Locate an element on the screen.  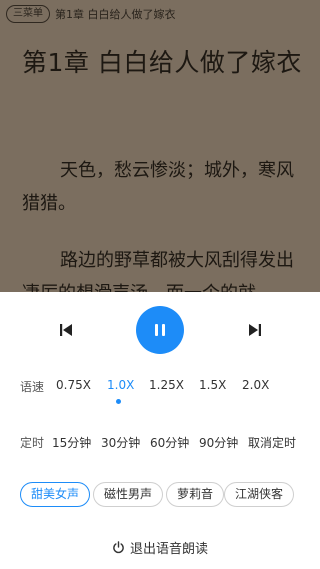
menu-button: 三菜单 is located at coordinates (28, 14).